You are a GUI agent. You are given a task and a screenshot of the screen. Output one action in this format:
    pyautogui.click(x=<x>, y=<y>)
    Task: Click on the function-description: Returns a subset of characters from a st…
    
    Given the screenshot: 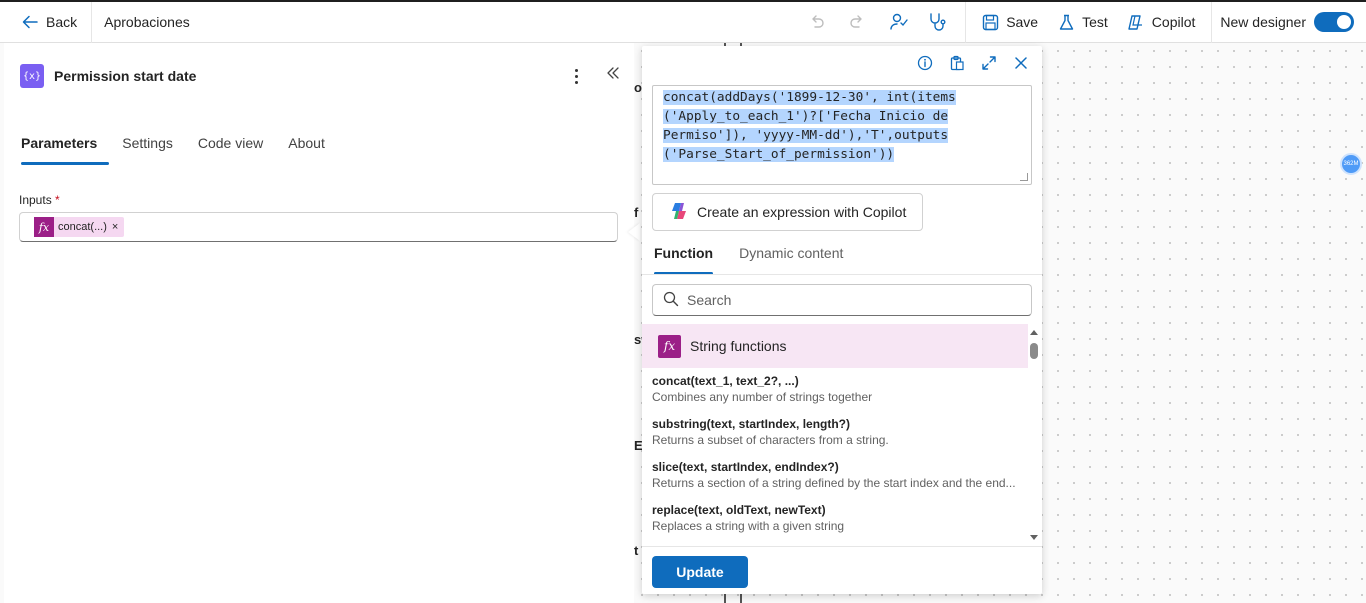 What is the action you would take?
    pyautogui.click(x=770, y=440)
    